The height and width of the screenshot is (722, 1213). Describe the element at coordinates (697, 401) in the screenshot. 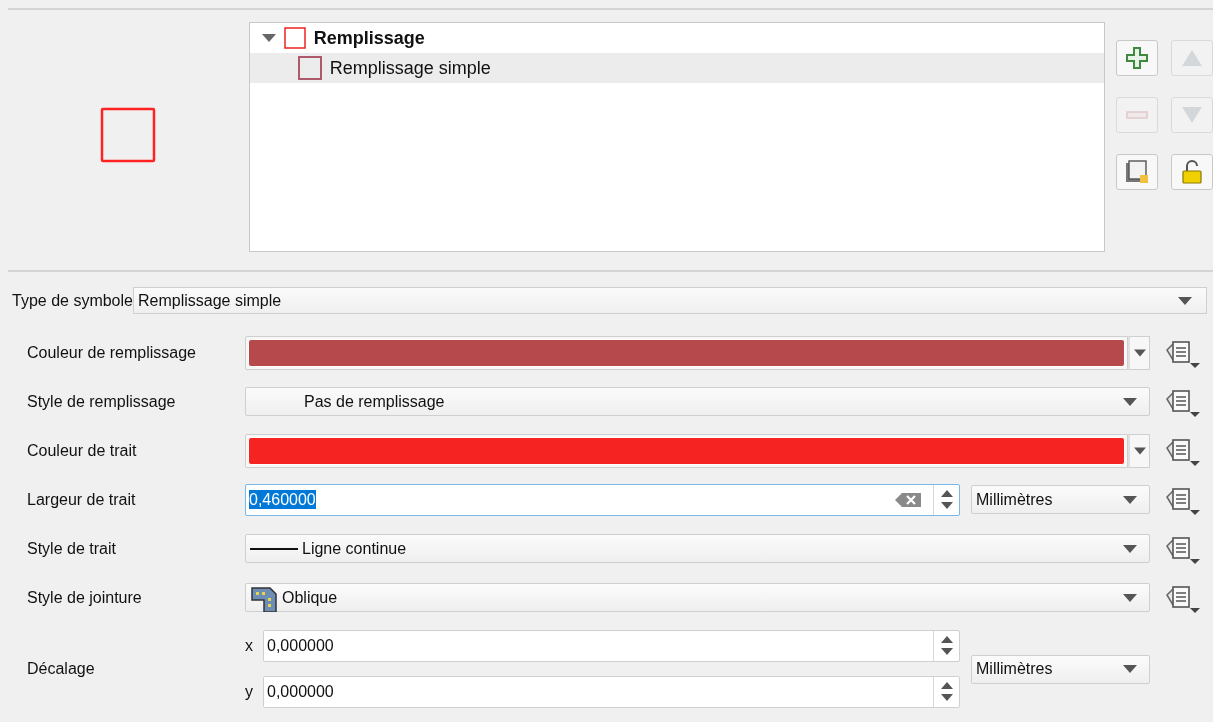

I see `dropdown: Pas de remplissage` at that location.